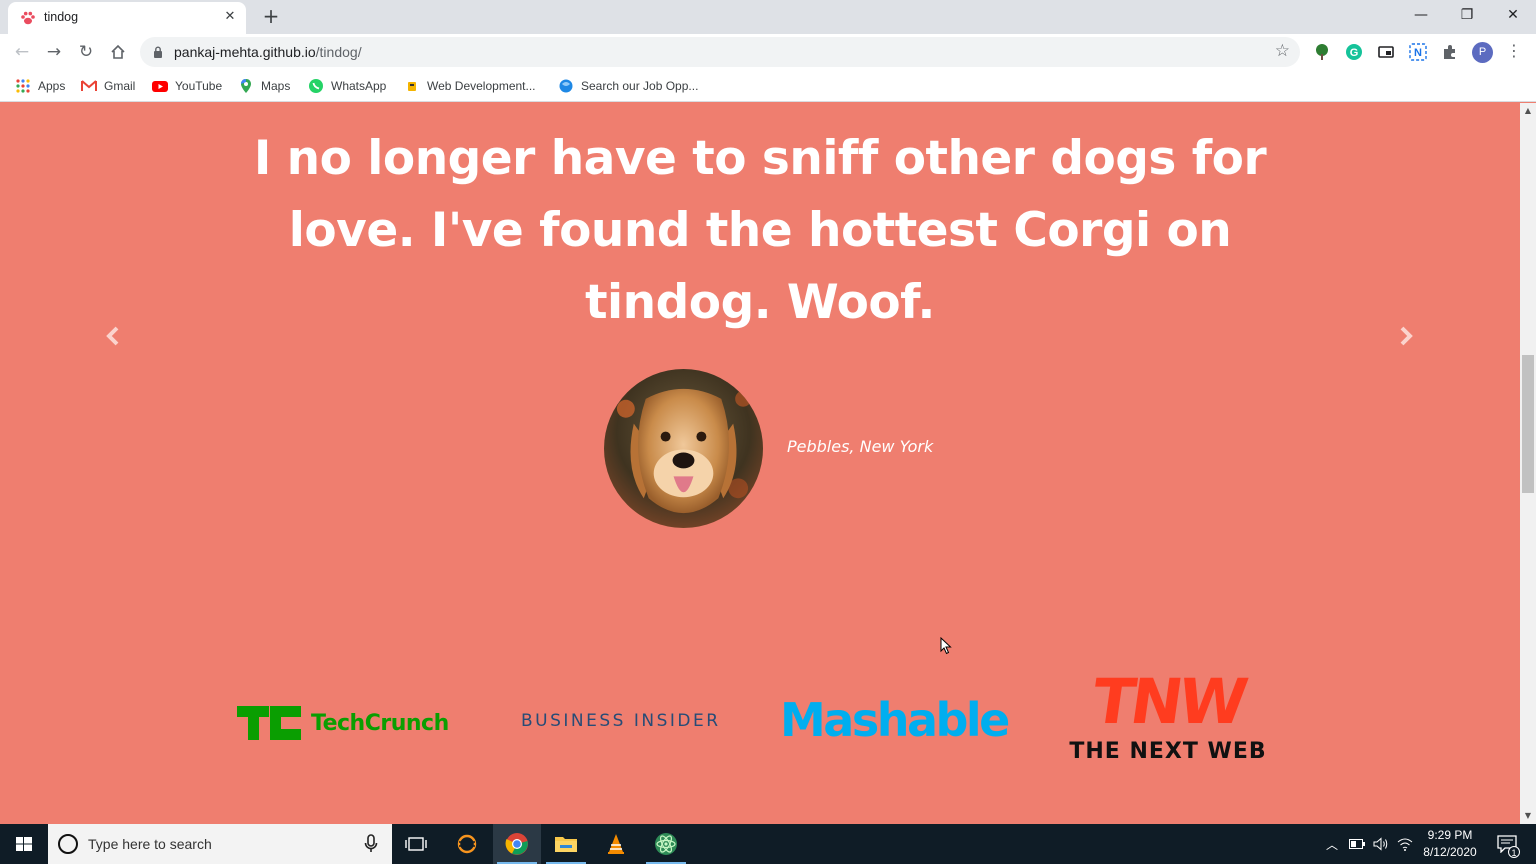 The width and height of the screenshot is (1536, 864). I want to click on system-clock: 9:29 PM 8/12/2020, so click(1450, 844).